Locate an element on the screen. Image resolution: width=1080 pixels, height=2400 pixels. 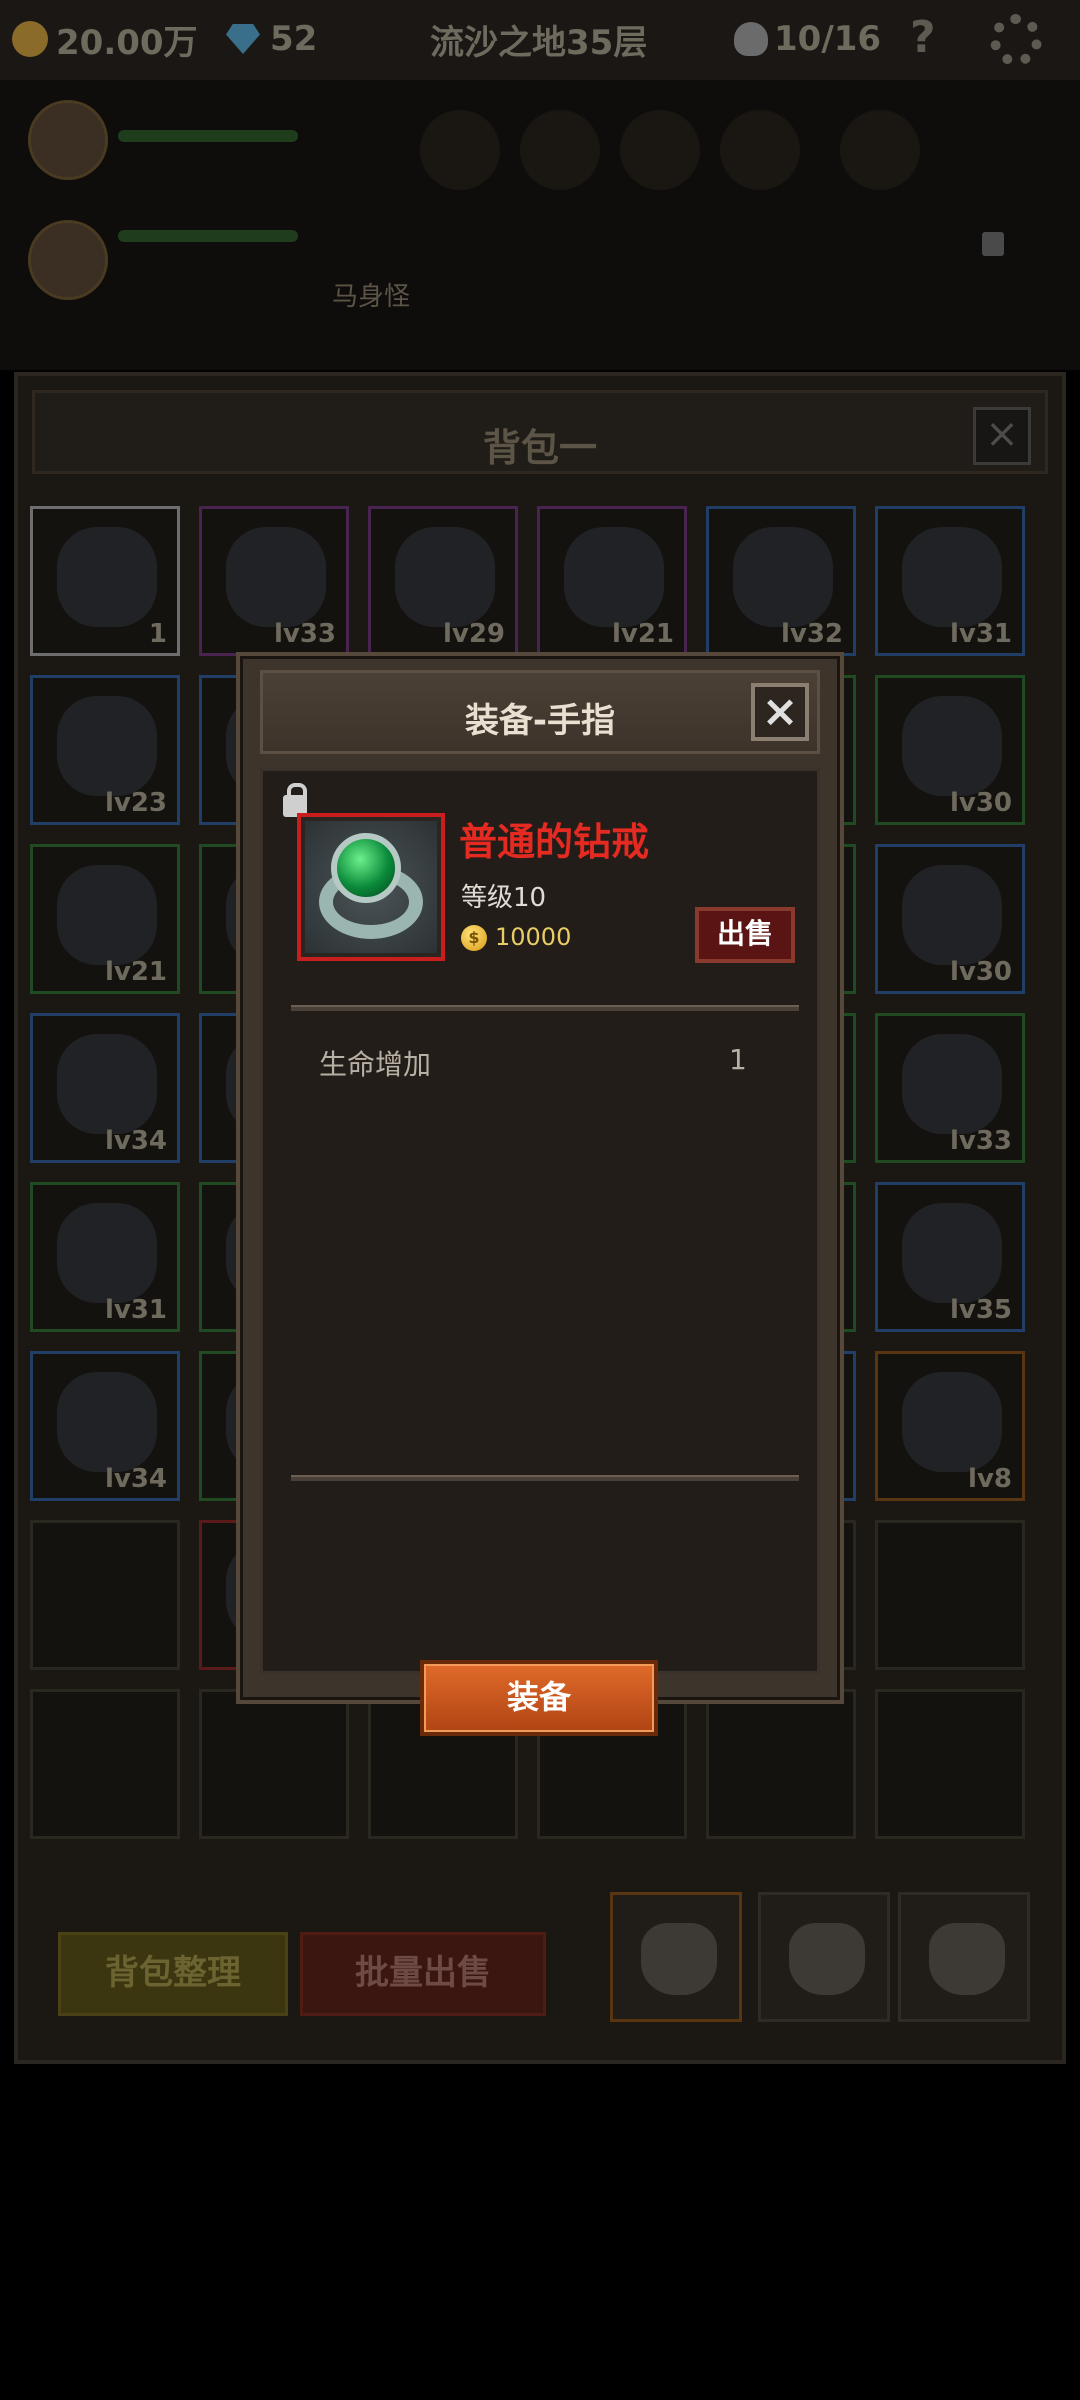
sell-button: 出售 is located at coordinates (745, 935).